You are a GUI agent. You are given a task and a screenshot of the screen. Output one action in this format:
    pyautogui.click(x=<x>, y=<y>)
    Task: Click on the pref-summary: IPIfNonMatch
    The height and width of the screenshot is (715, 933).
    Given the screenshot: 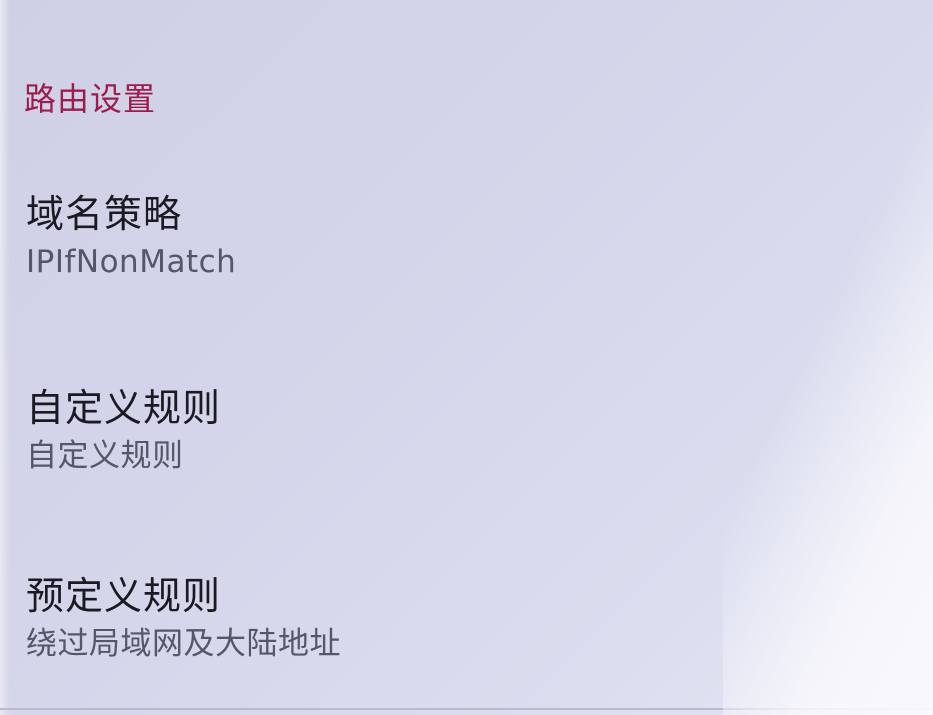 What is the action you would take?
    pyautogui.click(x=131, y=262)
    